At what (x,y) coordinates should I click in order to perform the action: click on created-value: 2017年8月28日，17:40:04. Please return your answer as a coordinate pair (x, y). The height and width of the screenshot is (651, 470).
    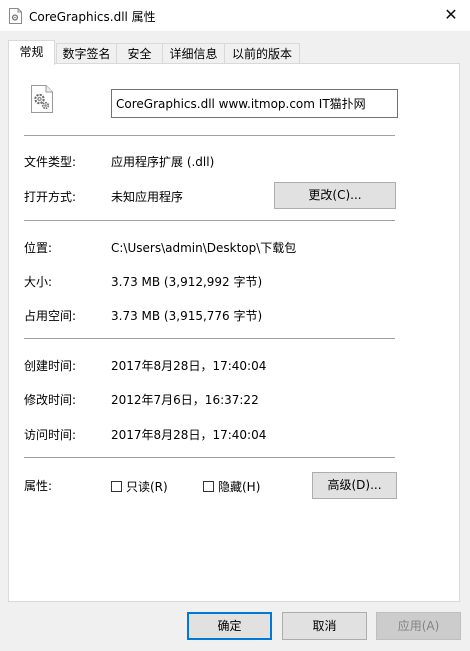
    Looking at the image, I should click on (189, 366).